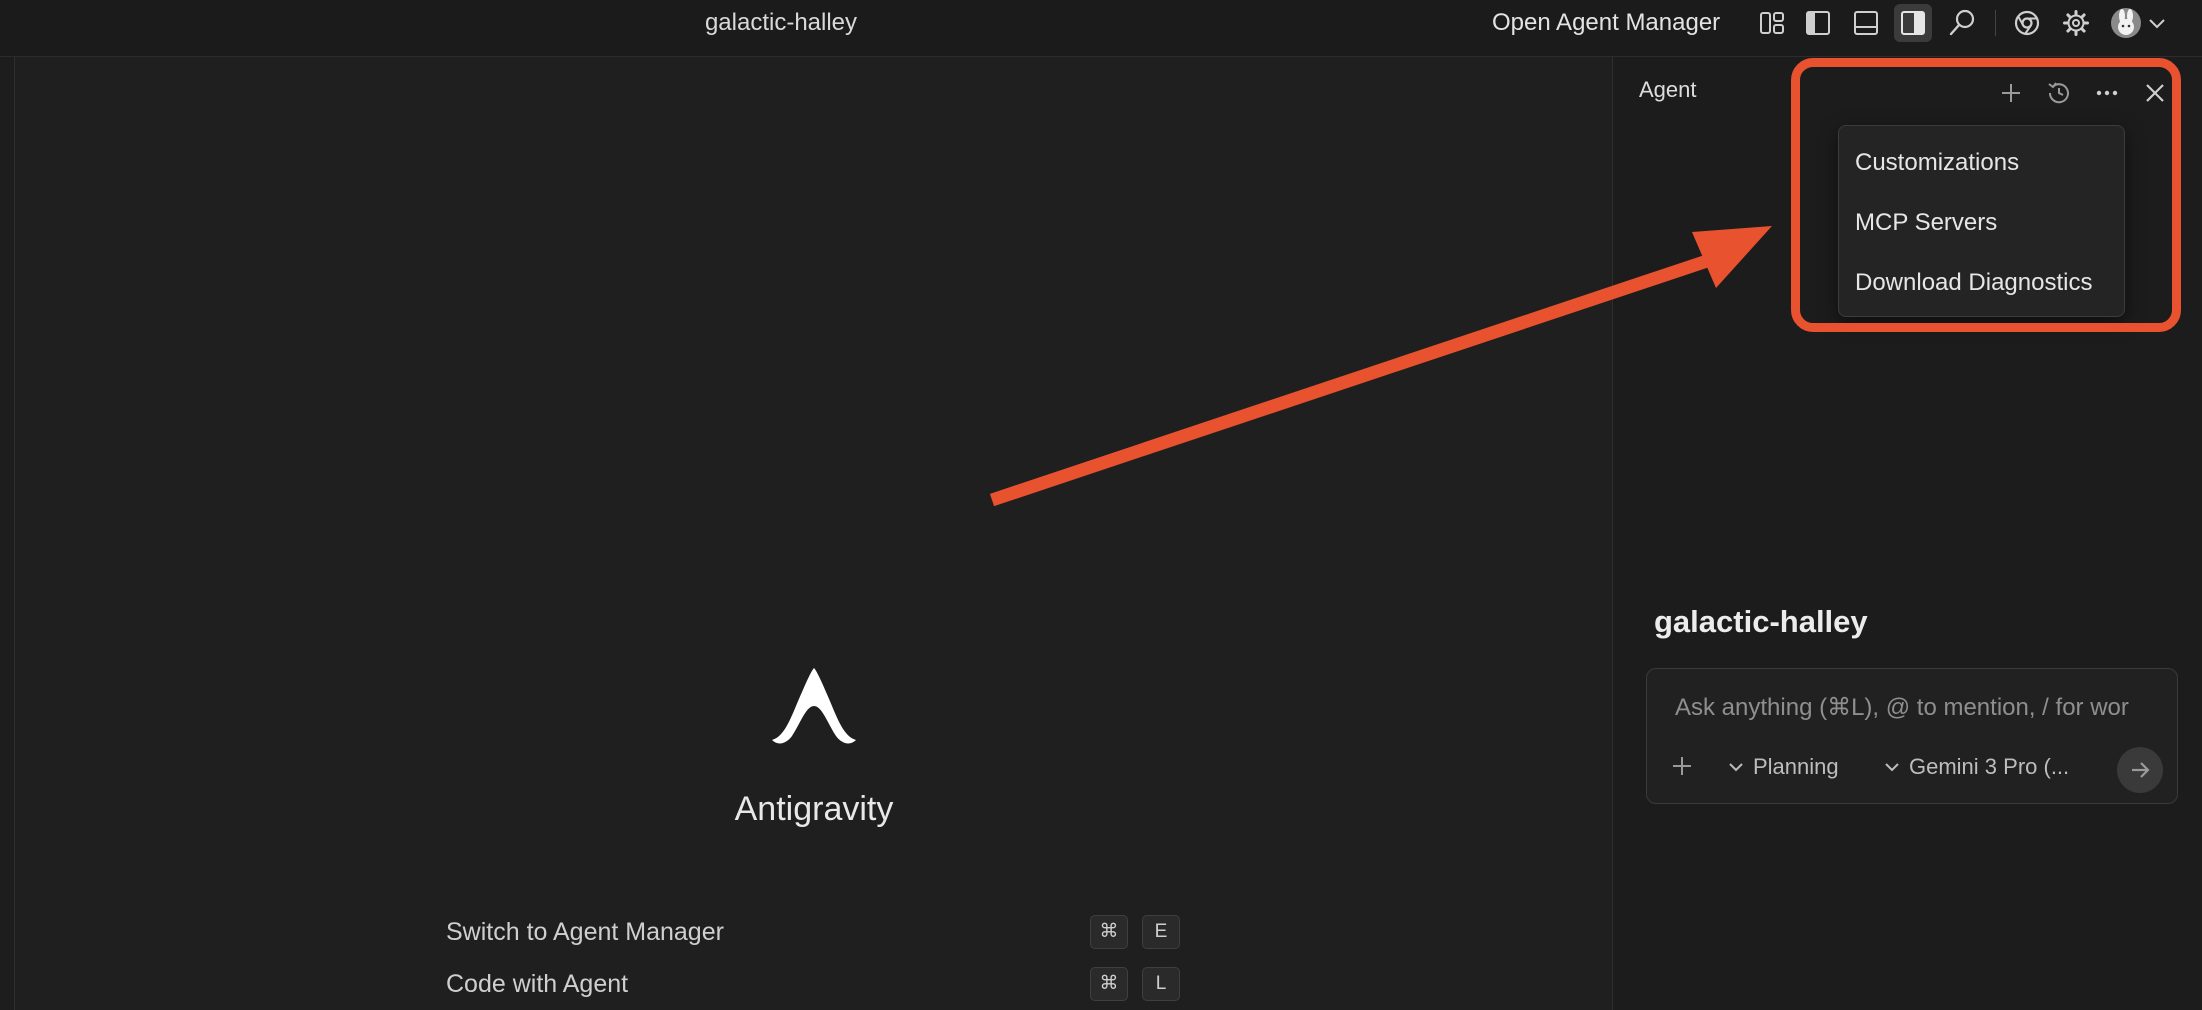  What do you see at coordinates (2027, 23) in the screenshot?
I see `chrome-icon` at bounding box center [2027, 23].